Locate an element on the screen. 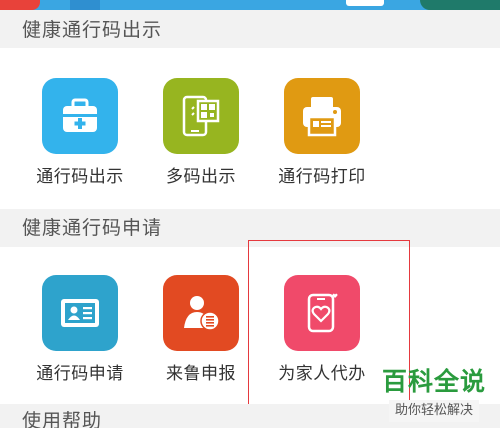  pass-code-apply-button: 通行码申请 is located at coordinates (80, 329).